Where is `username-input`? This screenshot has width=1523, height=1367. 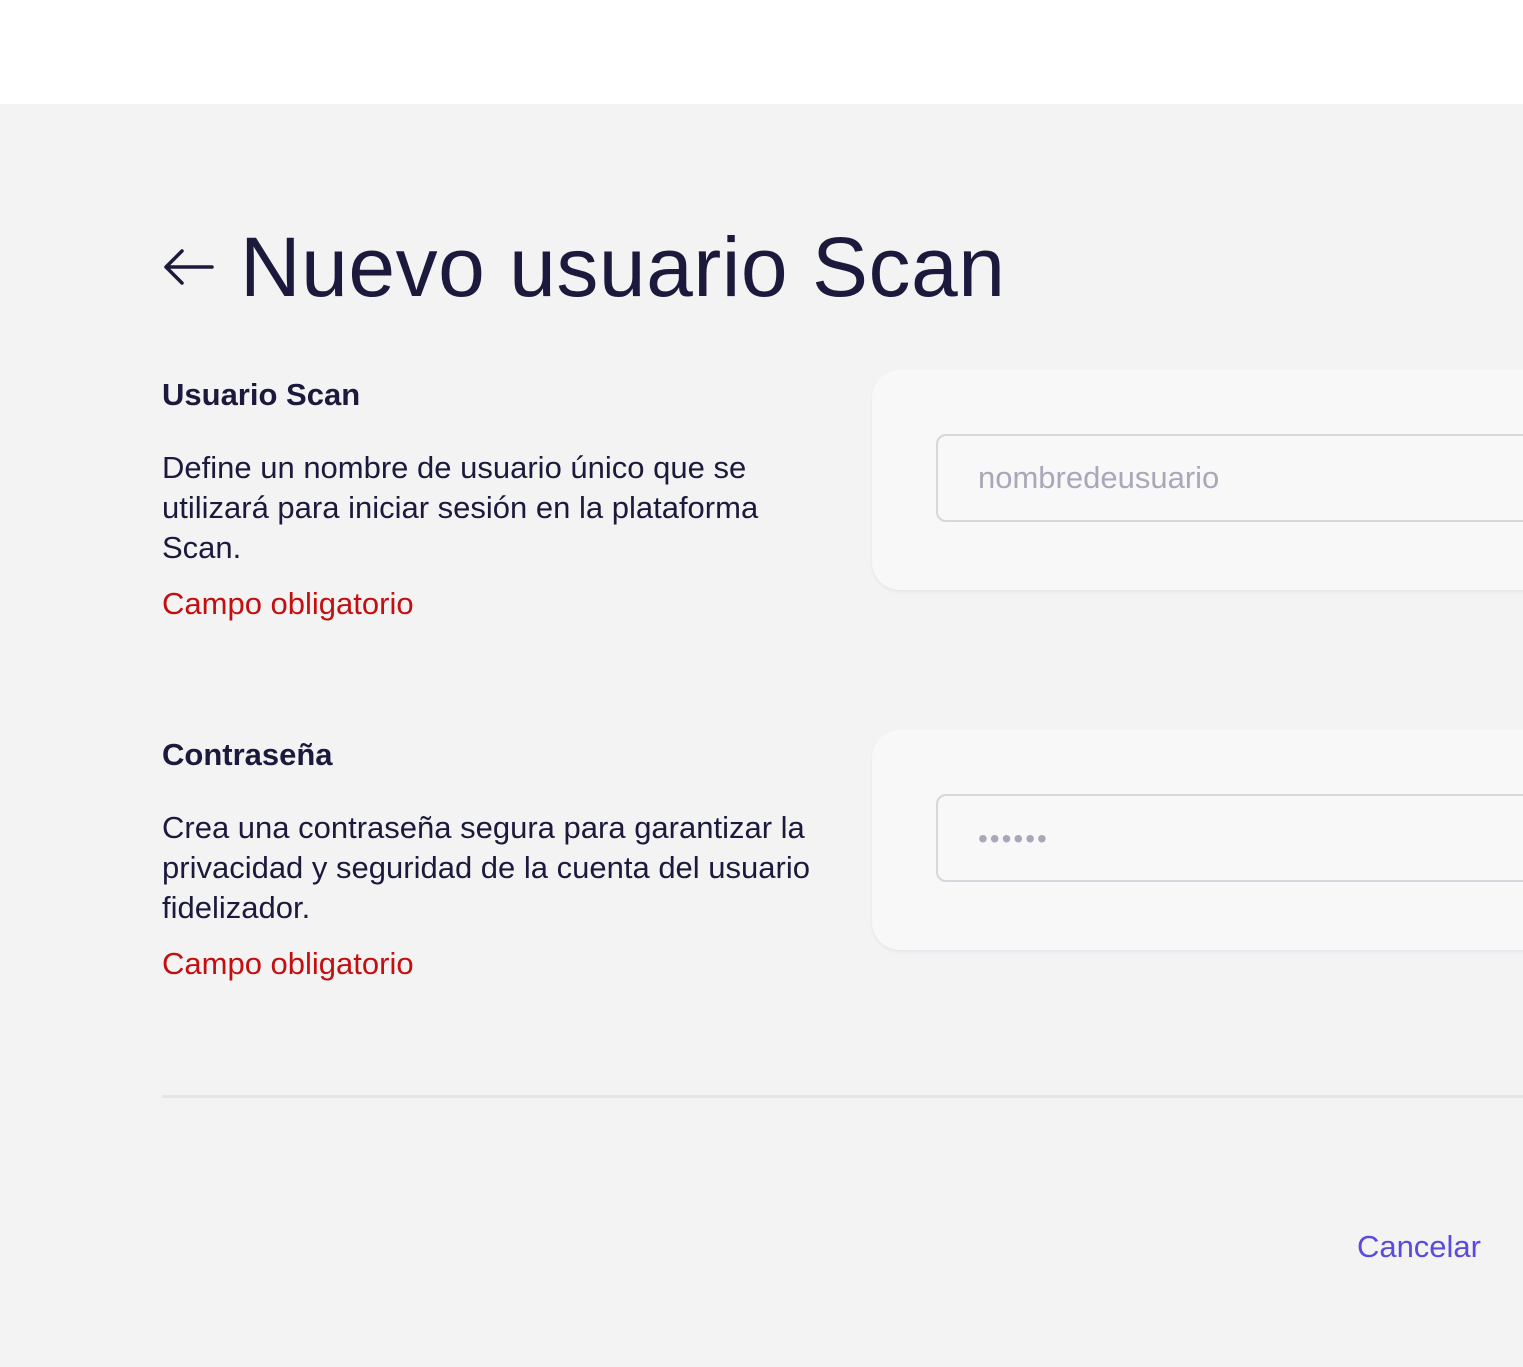
username-input is located at coordinates (1229, 478).